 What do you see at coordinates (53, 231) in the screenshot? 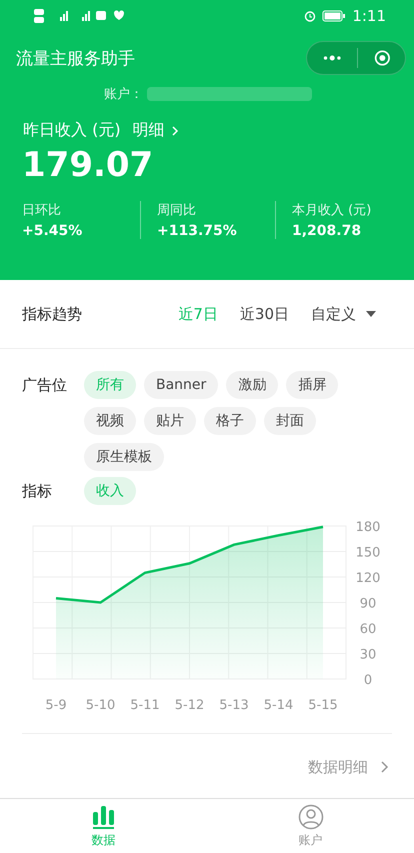
I see `stat-value: +5.45%` at bounding box center [53, 231].